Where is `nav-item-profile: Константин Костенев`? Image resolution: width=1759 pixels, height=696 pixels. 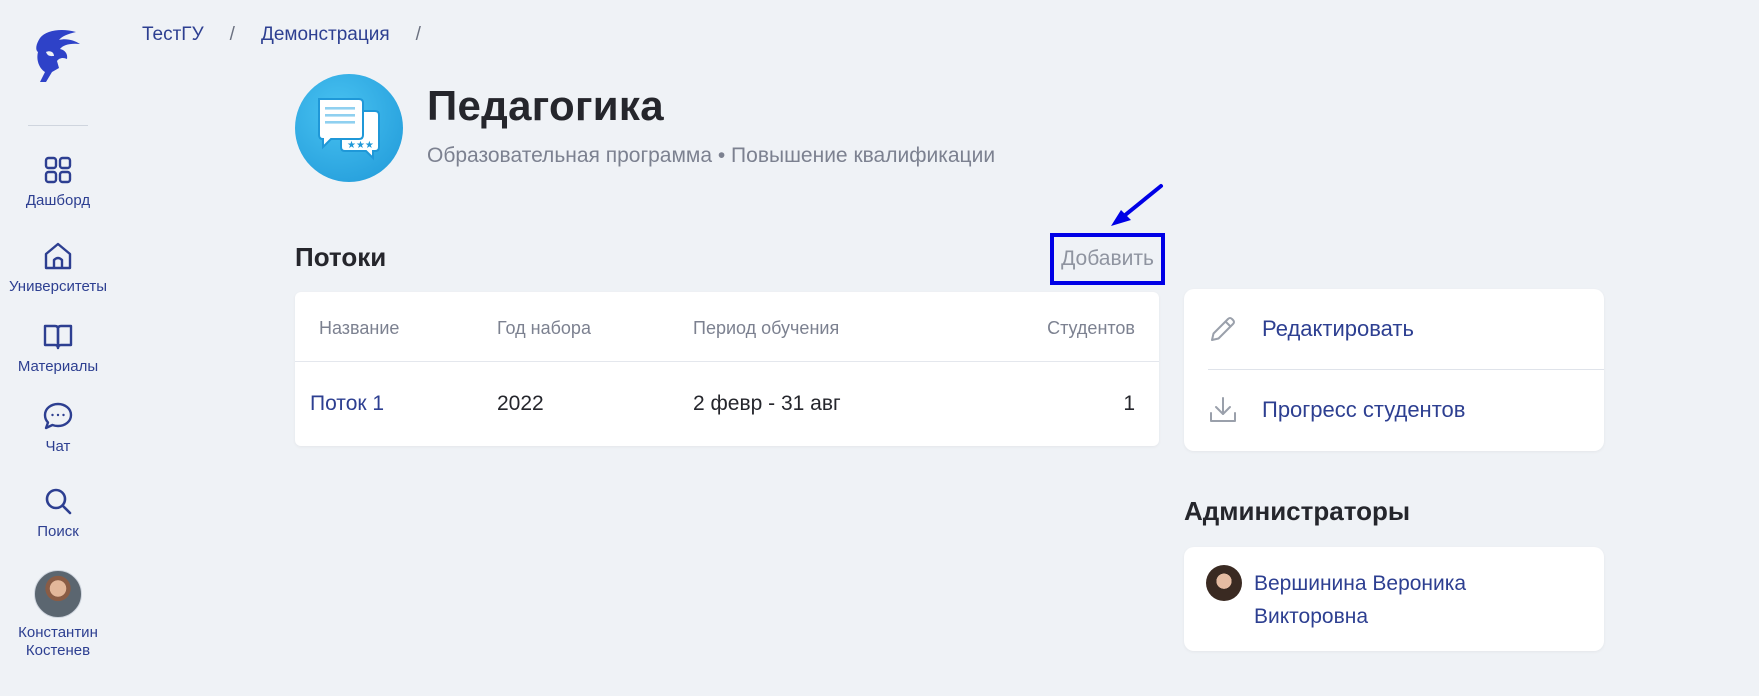
nav-item-profile: Константин Костенев is located at coordinates (58, 615).